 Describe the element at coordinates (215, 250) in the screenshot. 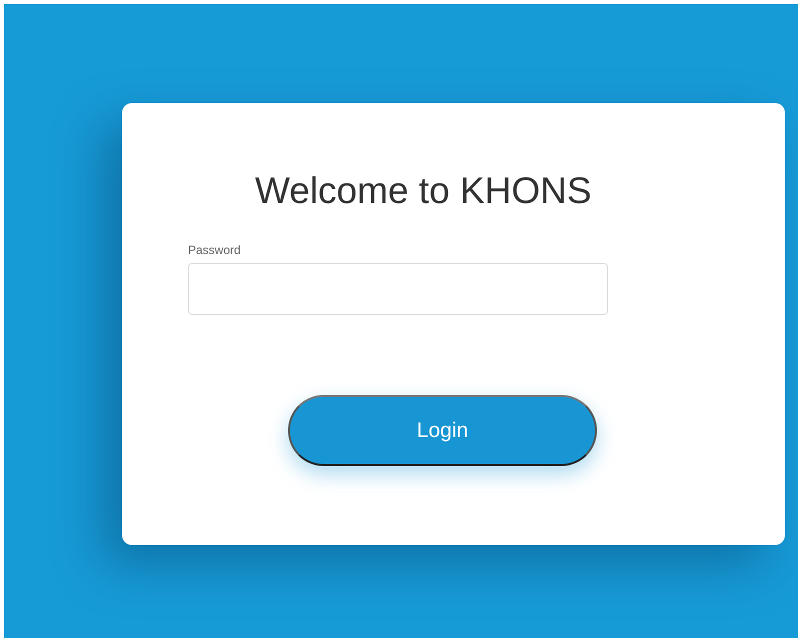

I see `password-label: Password` at that location.